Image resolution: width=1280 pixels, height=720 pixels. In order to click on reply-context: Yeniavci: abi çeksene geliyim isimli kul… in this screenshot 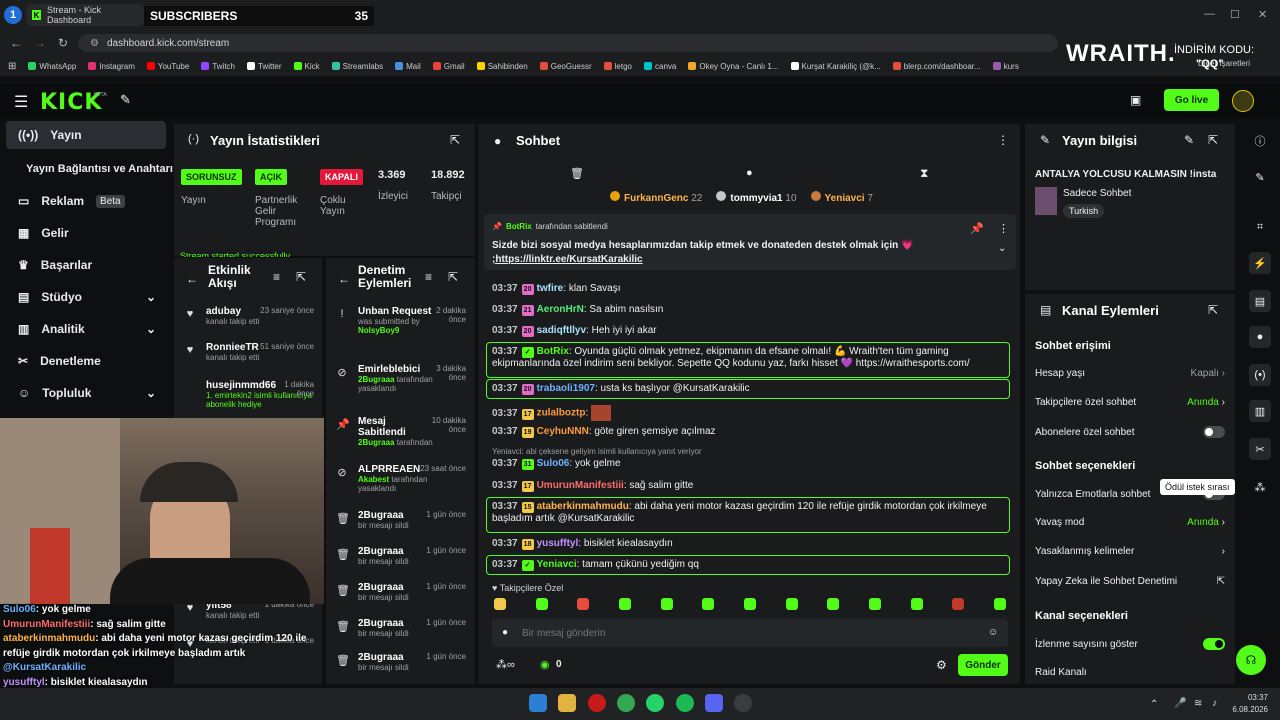, I will do `click(752, 451)`.